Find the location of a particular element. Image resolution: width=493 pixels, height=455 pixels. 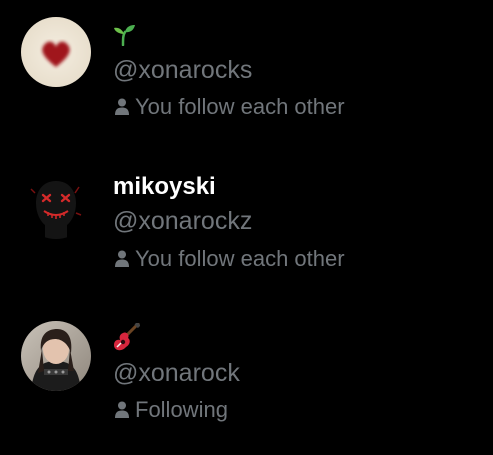

heart-avatar is located at coordinates (56, 52).